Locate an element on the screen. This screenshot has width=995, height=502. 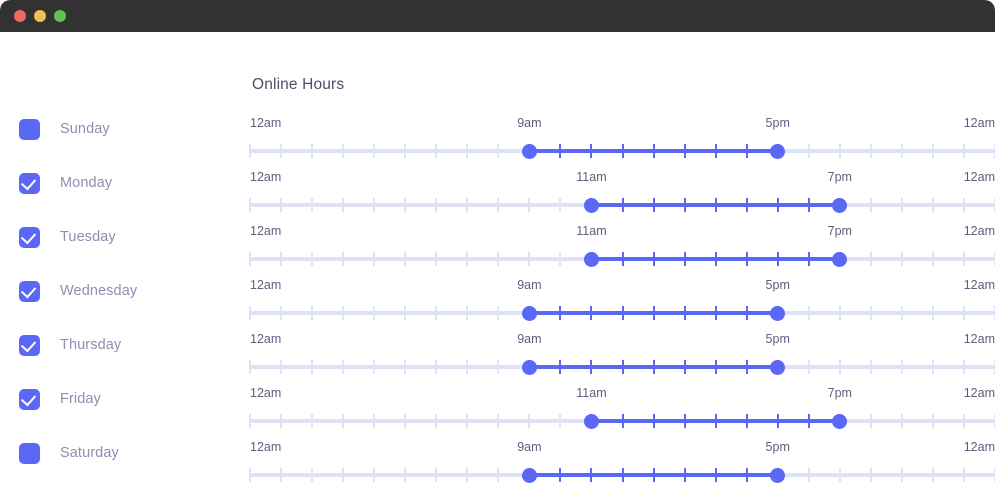
start-time-label: 9am is located at coordinates (529, 447).